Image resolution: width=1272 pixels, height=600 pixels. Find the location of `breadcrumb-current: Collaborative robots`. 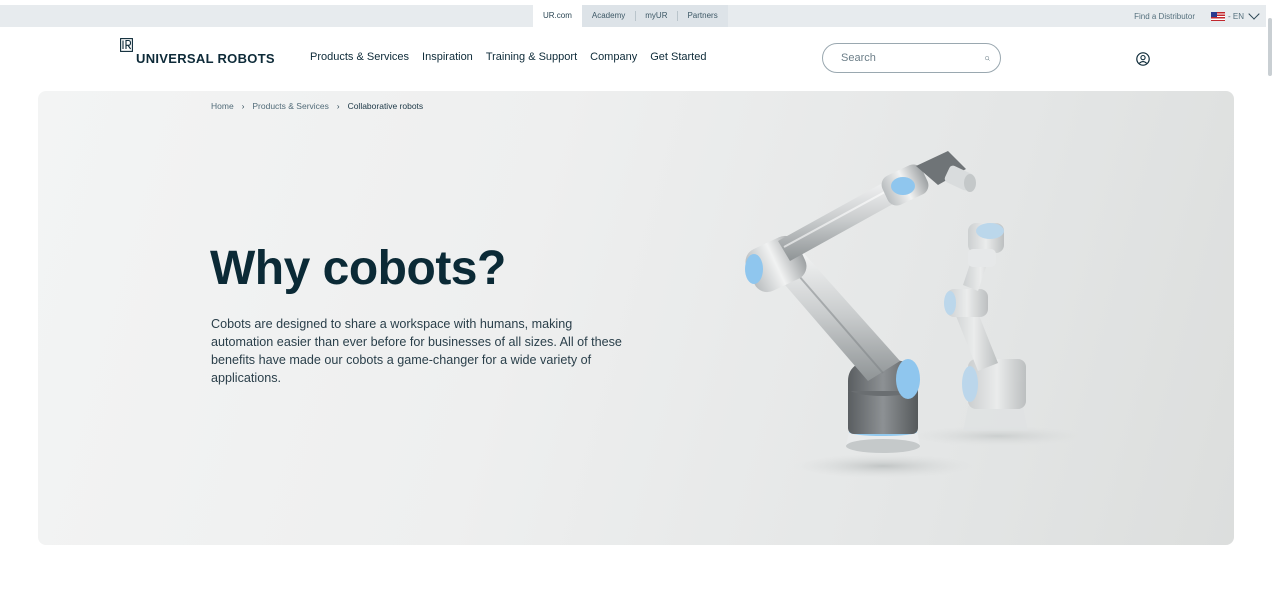

breadcrumb-current: Collaborative robots is located at coordinates (385, 106).